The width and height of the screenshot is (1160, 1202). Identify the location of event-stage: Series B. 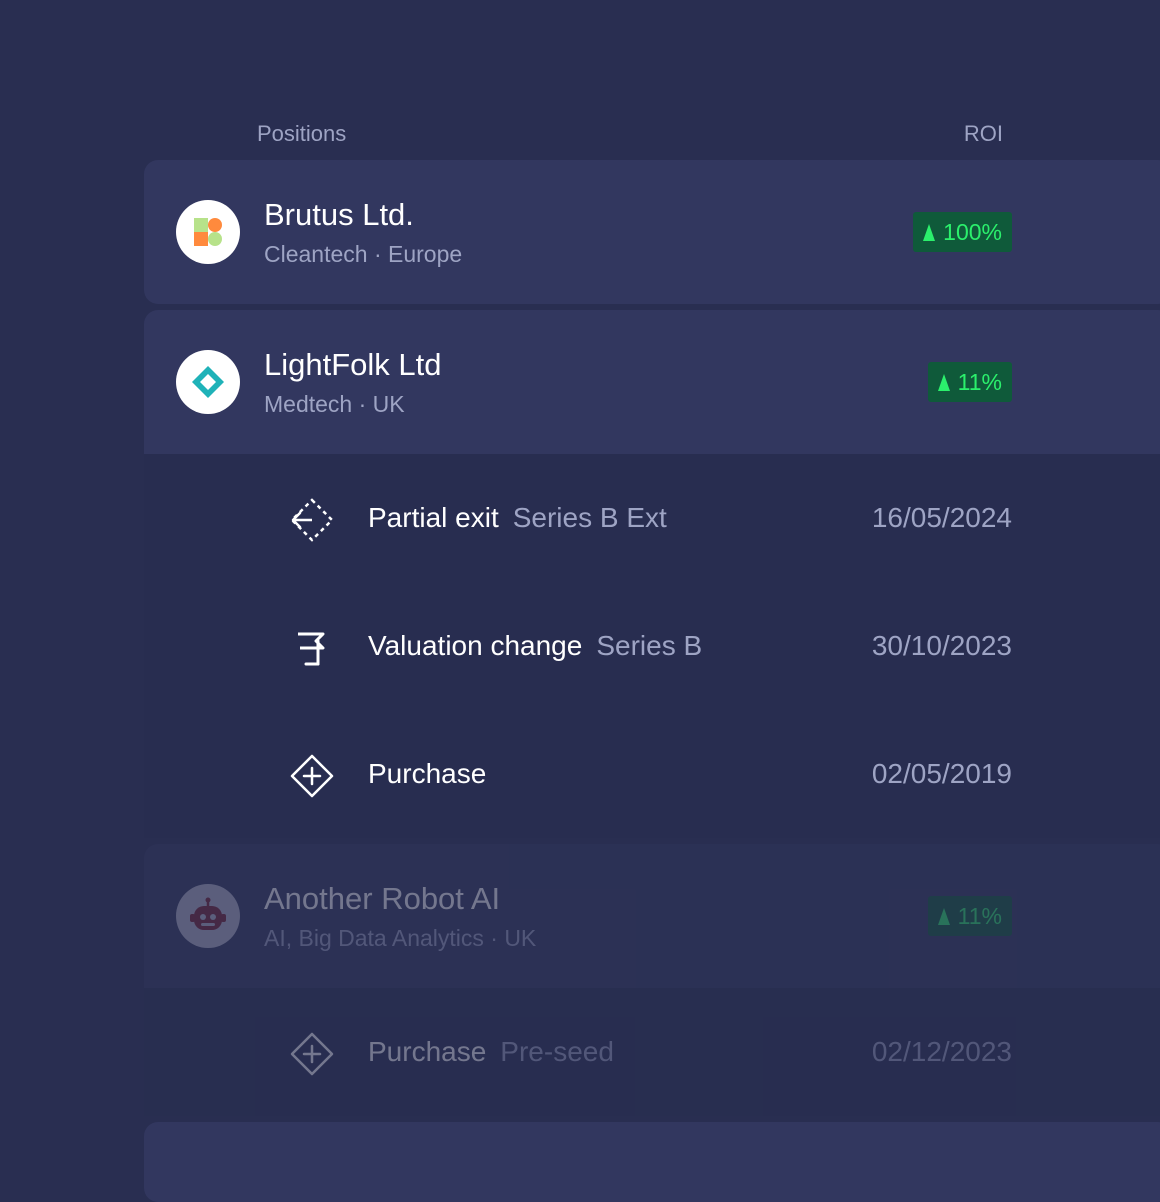
(649, 645).